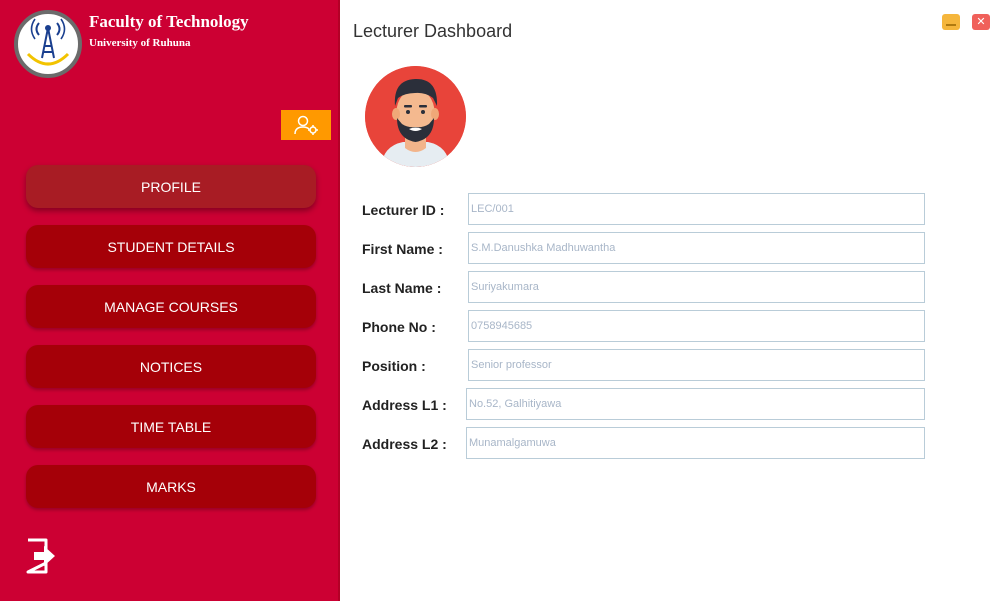 Image resolution: width=1001 pixels, height=601 pixels. What do you see at coordinates (140, 43) in the screenshot?
I see `university-name: University of Ruhuna` at bounding box center [140, 43].